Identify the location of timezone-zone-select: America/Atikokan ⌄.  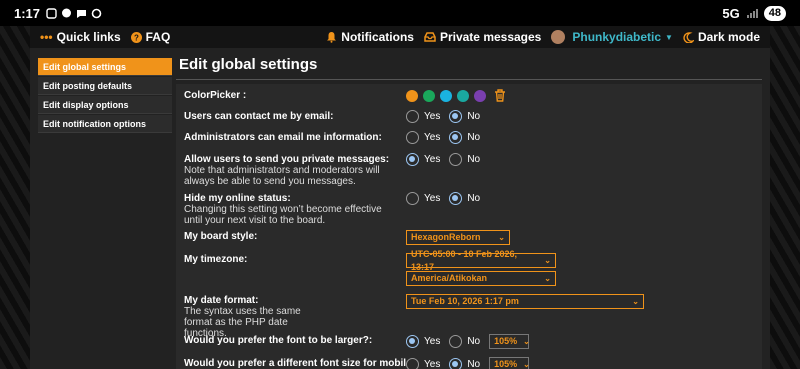
(481, 278).